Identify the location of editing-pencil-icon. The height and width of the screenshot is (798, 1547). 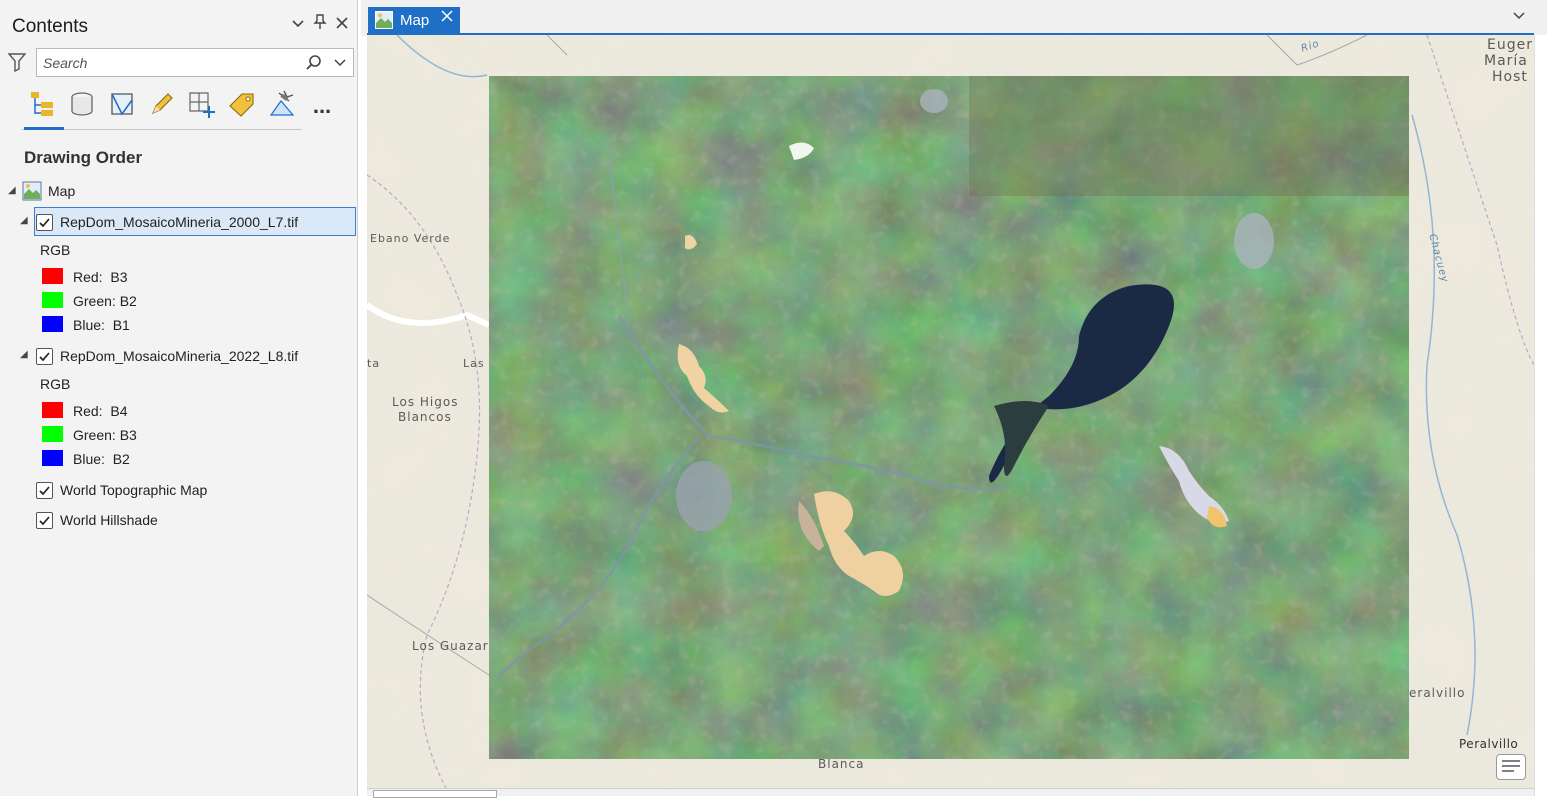
(162, 104).